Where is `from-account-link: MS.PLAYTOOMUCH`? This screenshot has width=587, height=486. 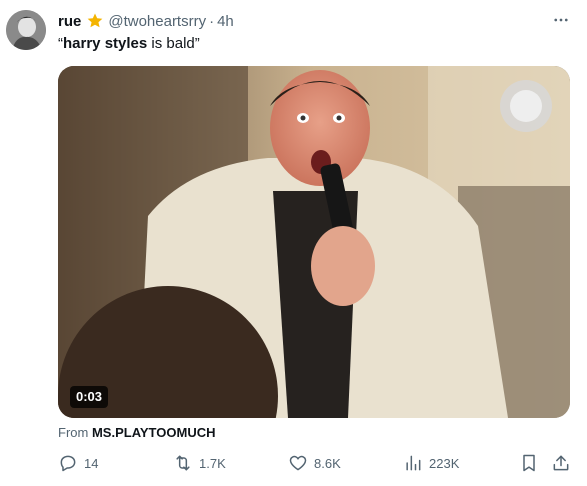
from-account-link: MS.PLAYTOOMUCH is located at coordinates (154, 432).